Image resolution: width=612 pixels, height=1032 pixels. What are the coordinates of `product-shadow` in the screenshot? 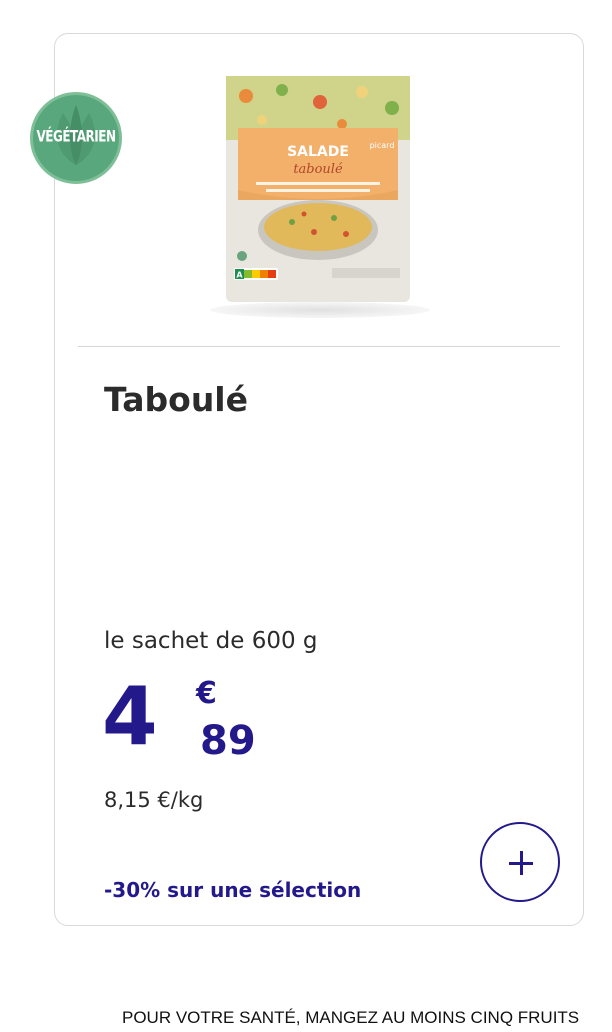 It's located at (320, 310).